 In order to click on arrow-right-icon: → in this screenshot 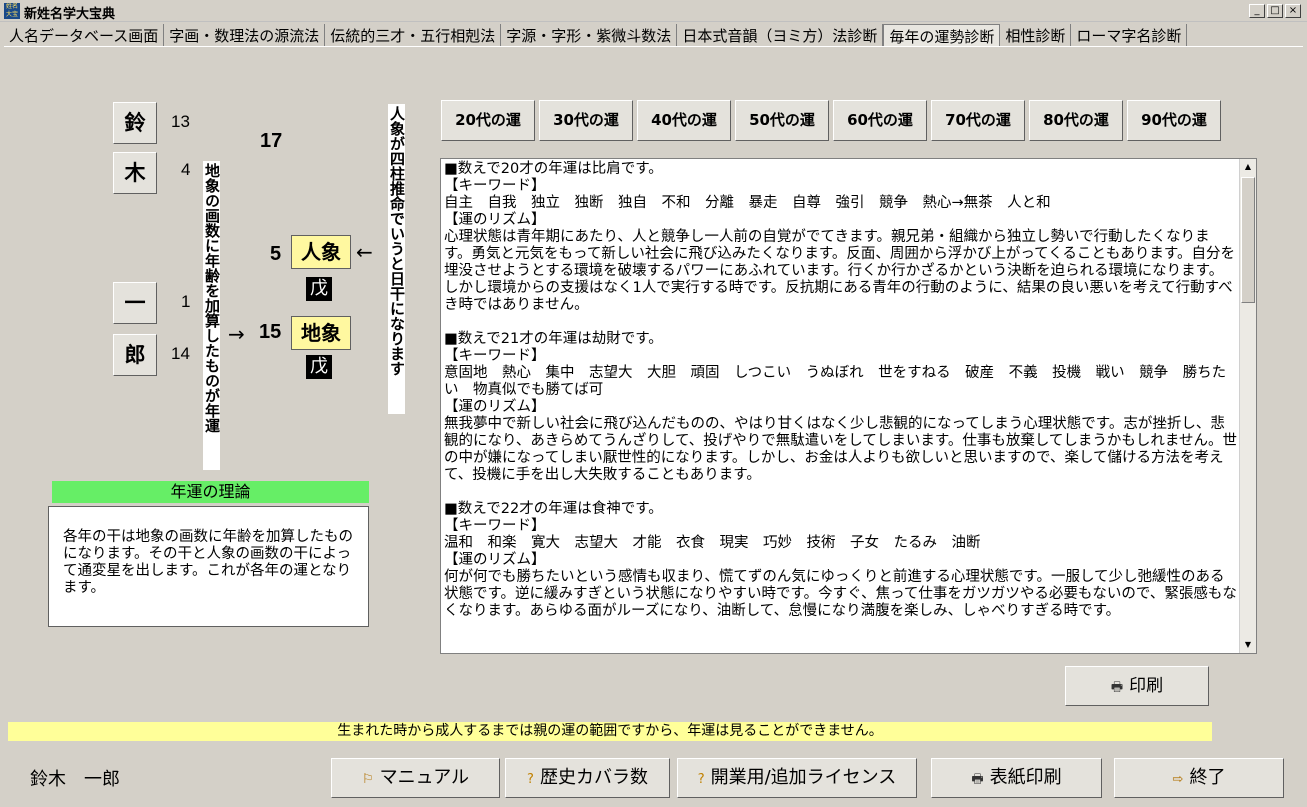, I will do `click(236, 334)`.